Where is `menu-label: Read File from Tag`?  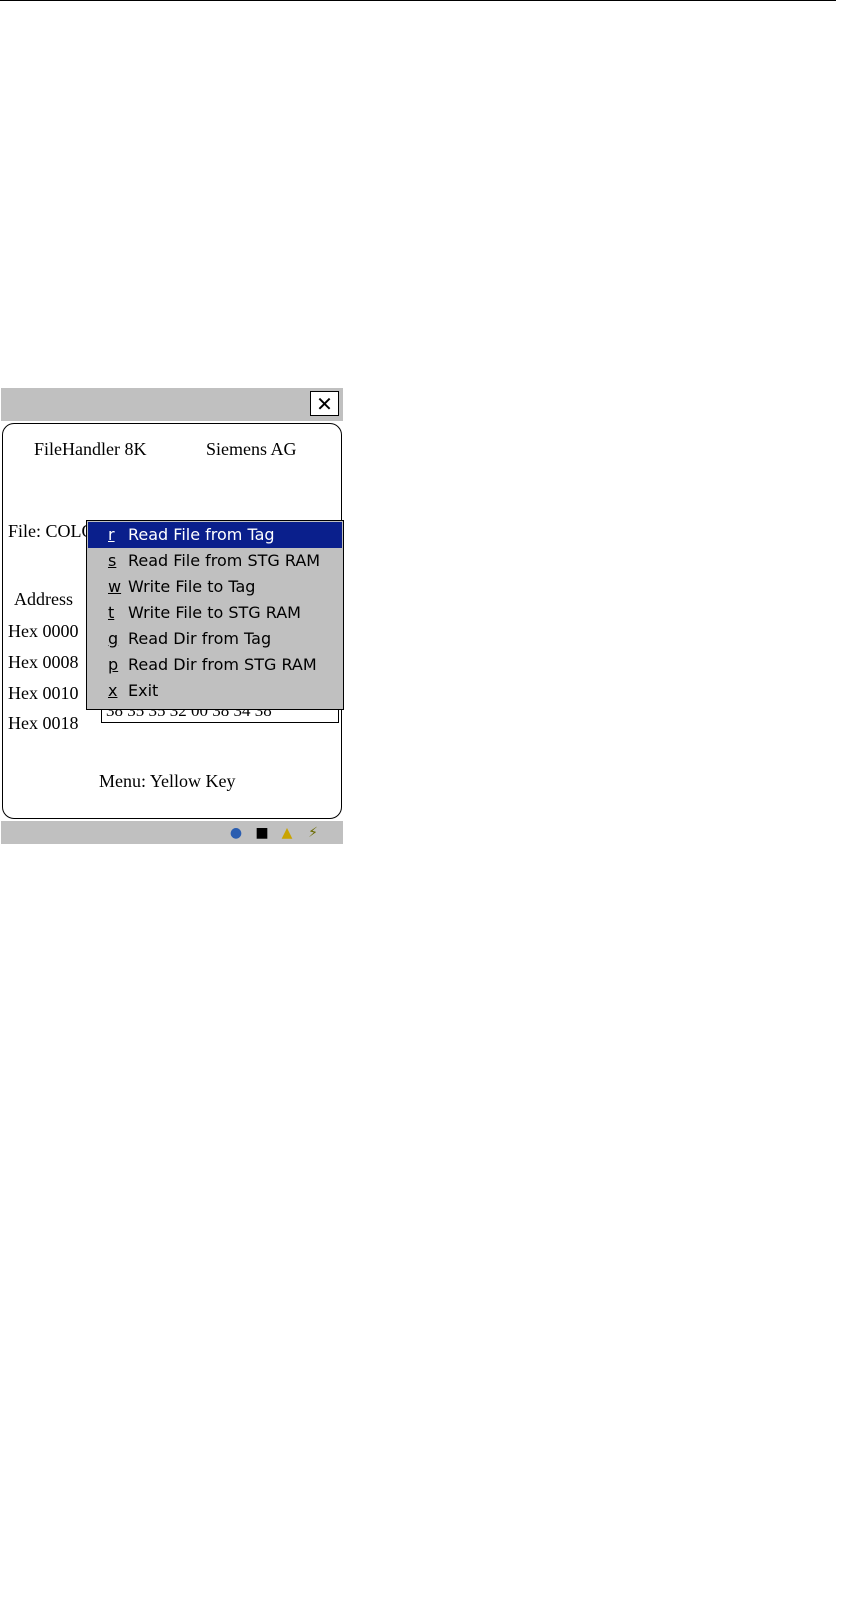
menu-label: Read File from Tag is located at coordinates (201, 534).